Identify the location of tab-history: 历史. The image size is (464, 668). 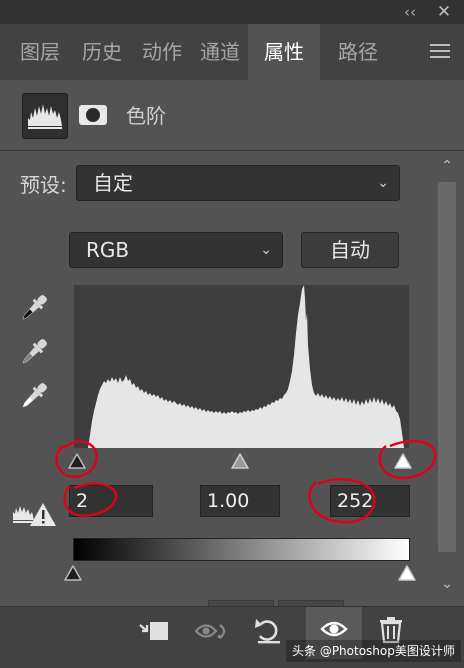
(102, 52).